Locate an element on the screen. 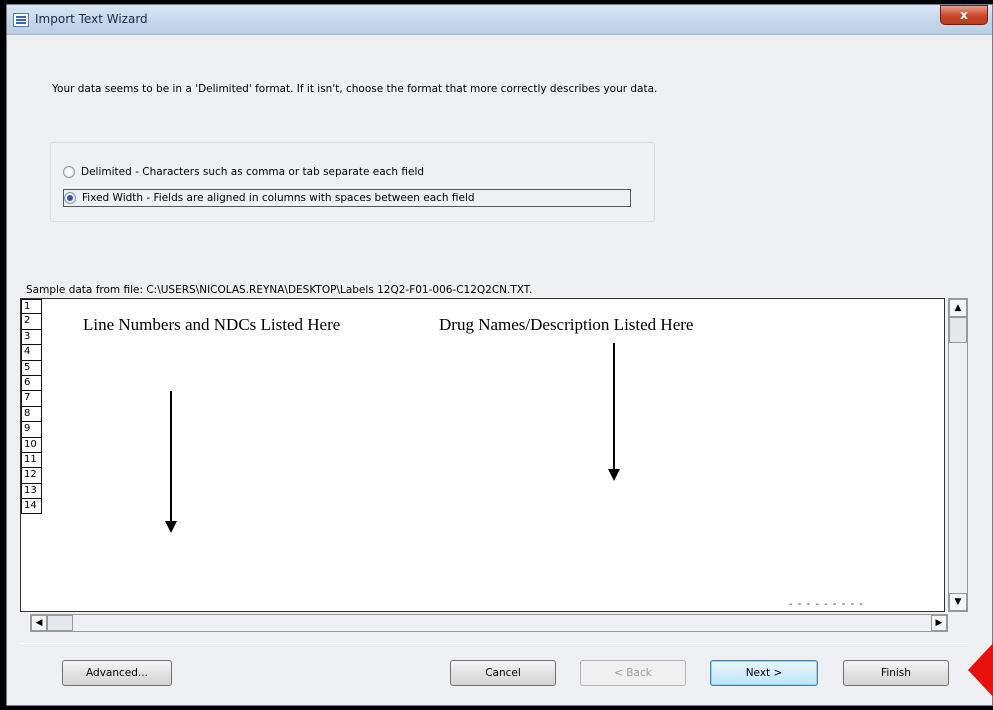 This screenshot has width=993, height=710. left-arrow-head is located at coordinates (171, 527).